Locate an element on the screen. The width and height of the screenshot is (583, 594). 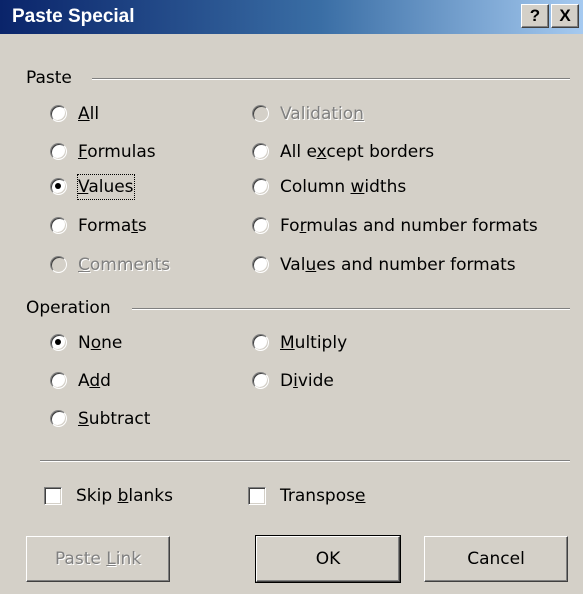
paste-group-line is located at coordinates (331, 79).